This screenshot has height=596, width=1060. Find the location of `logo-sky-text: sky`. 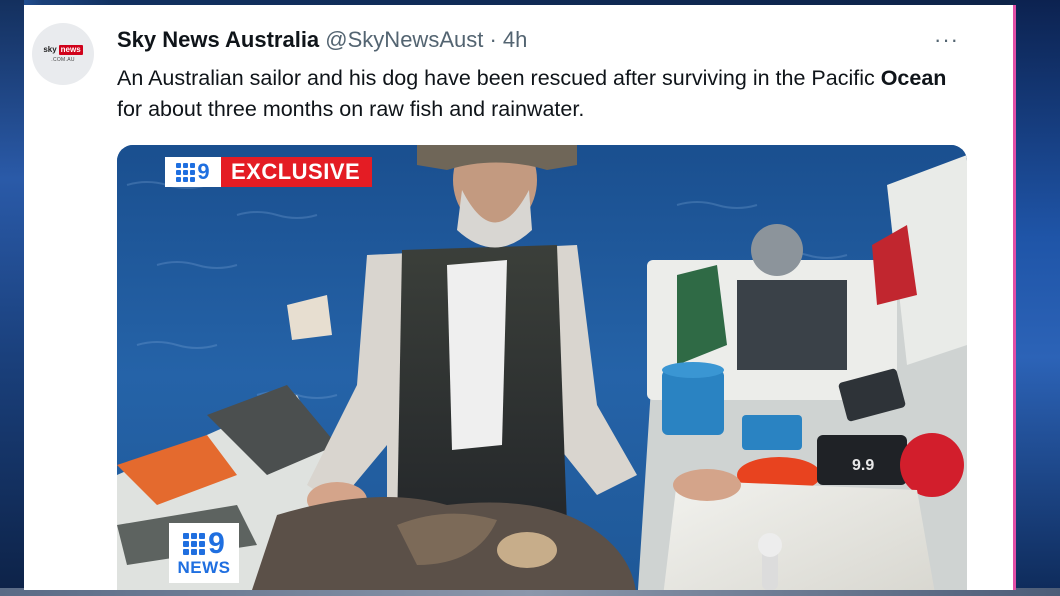

logo-sky-text: sky is located at coordinates (50, 49).